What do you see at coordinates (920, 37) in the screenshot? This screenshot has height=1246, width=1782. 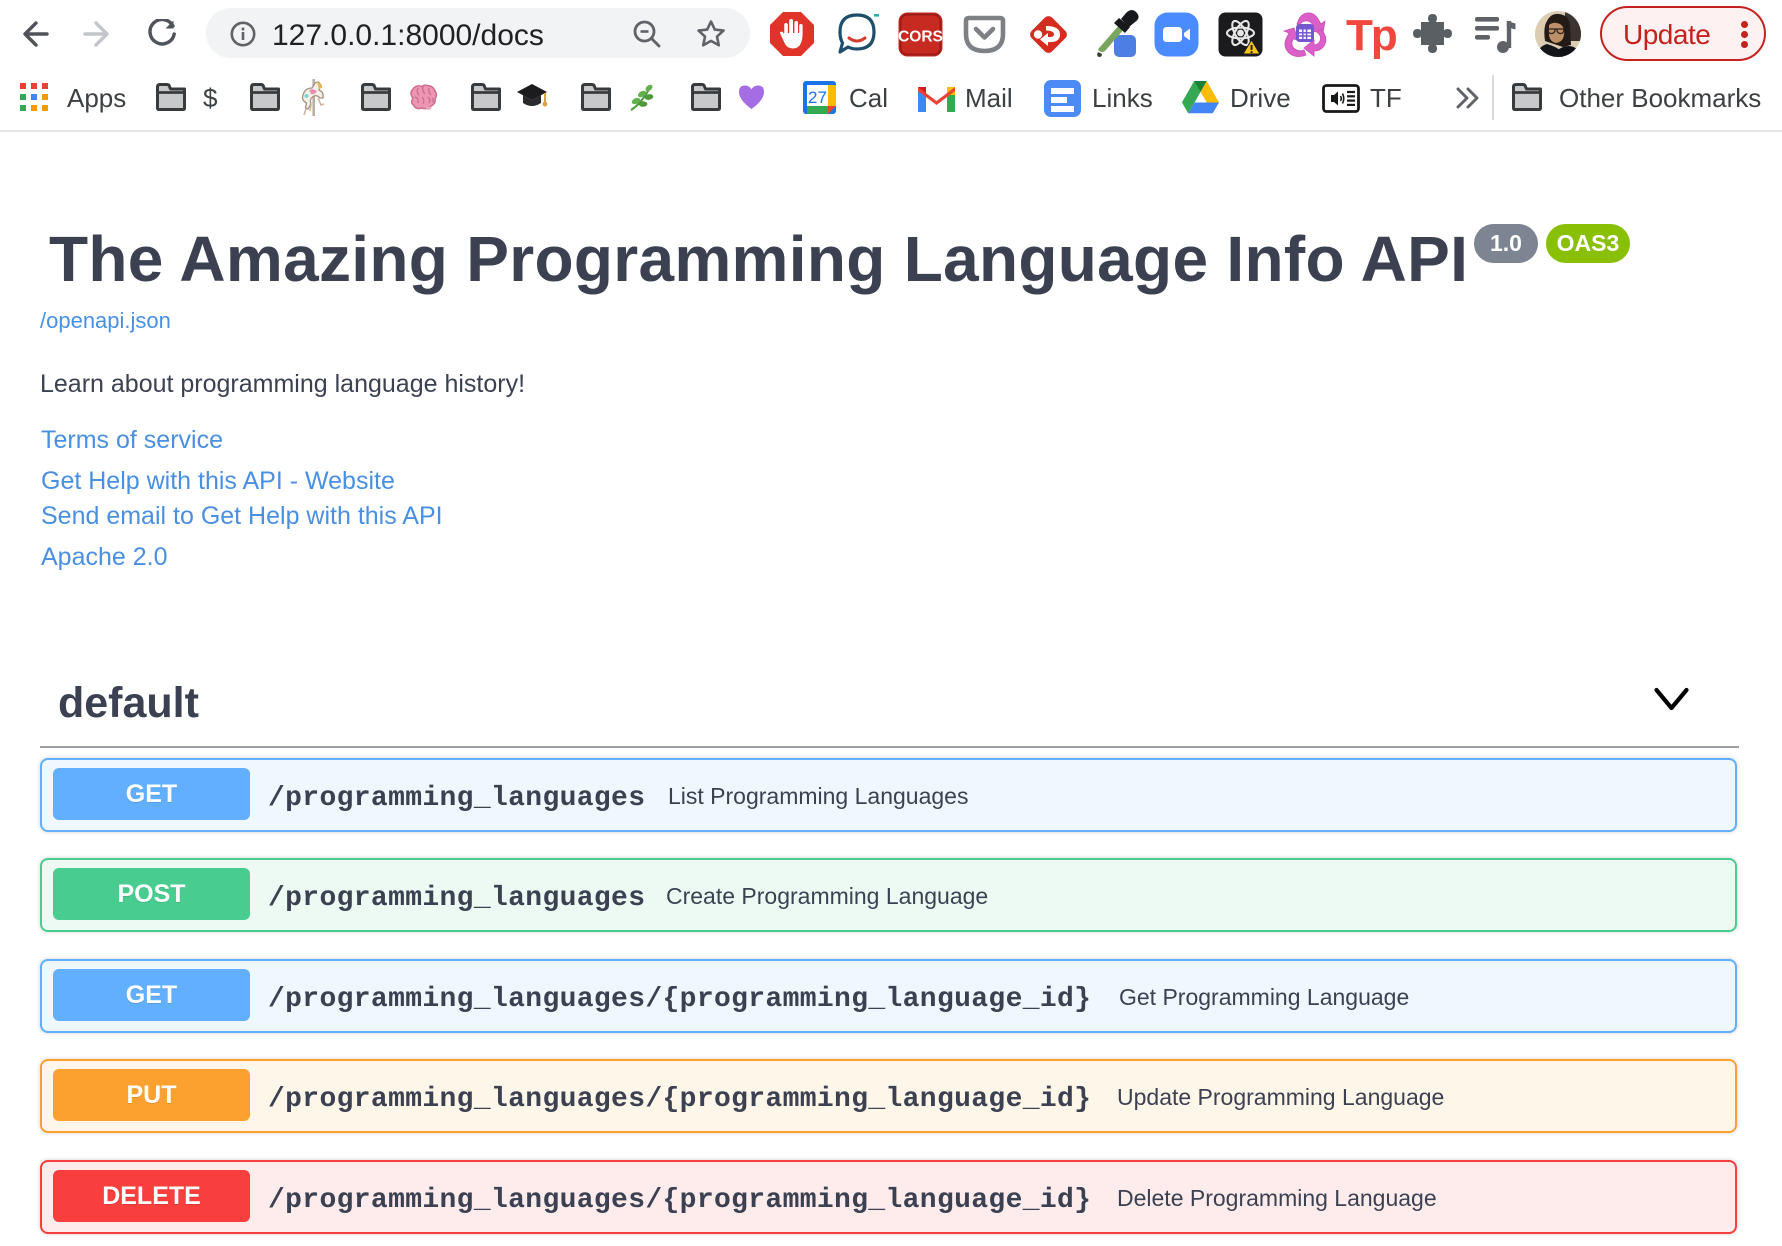 I see `svg-text: CORS` at bounding box center [920, 37].